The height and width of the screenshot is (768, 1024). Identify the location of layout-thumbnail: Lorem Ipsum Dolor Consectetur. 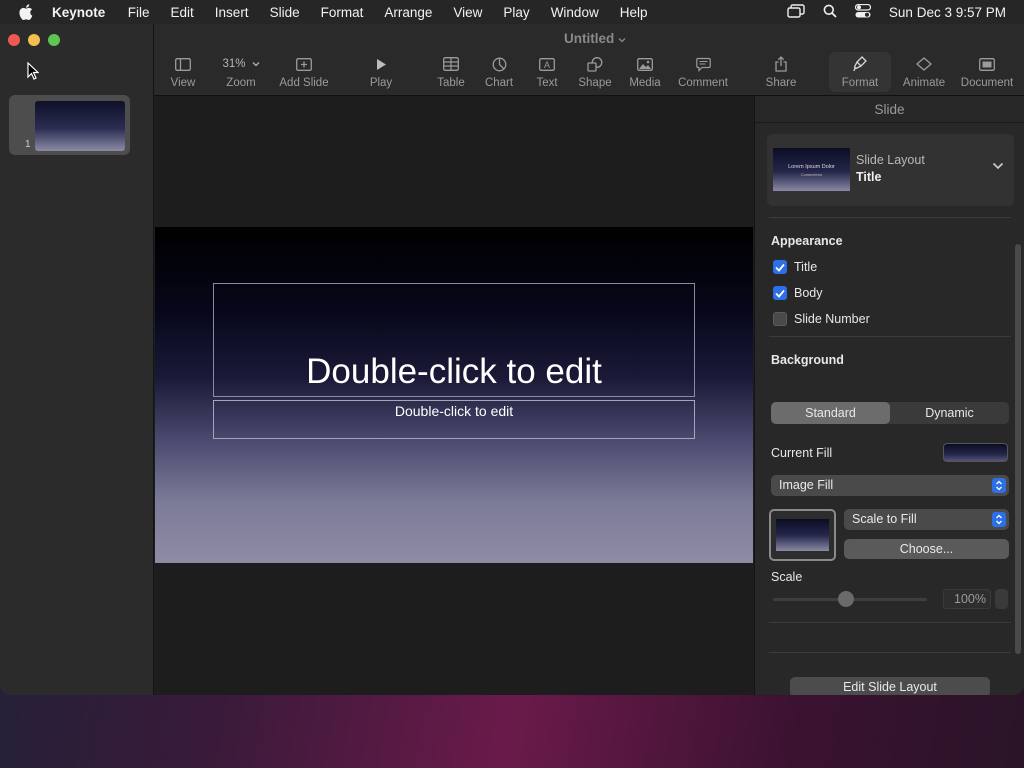
(811, 169).